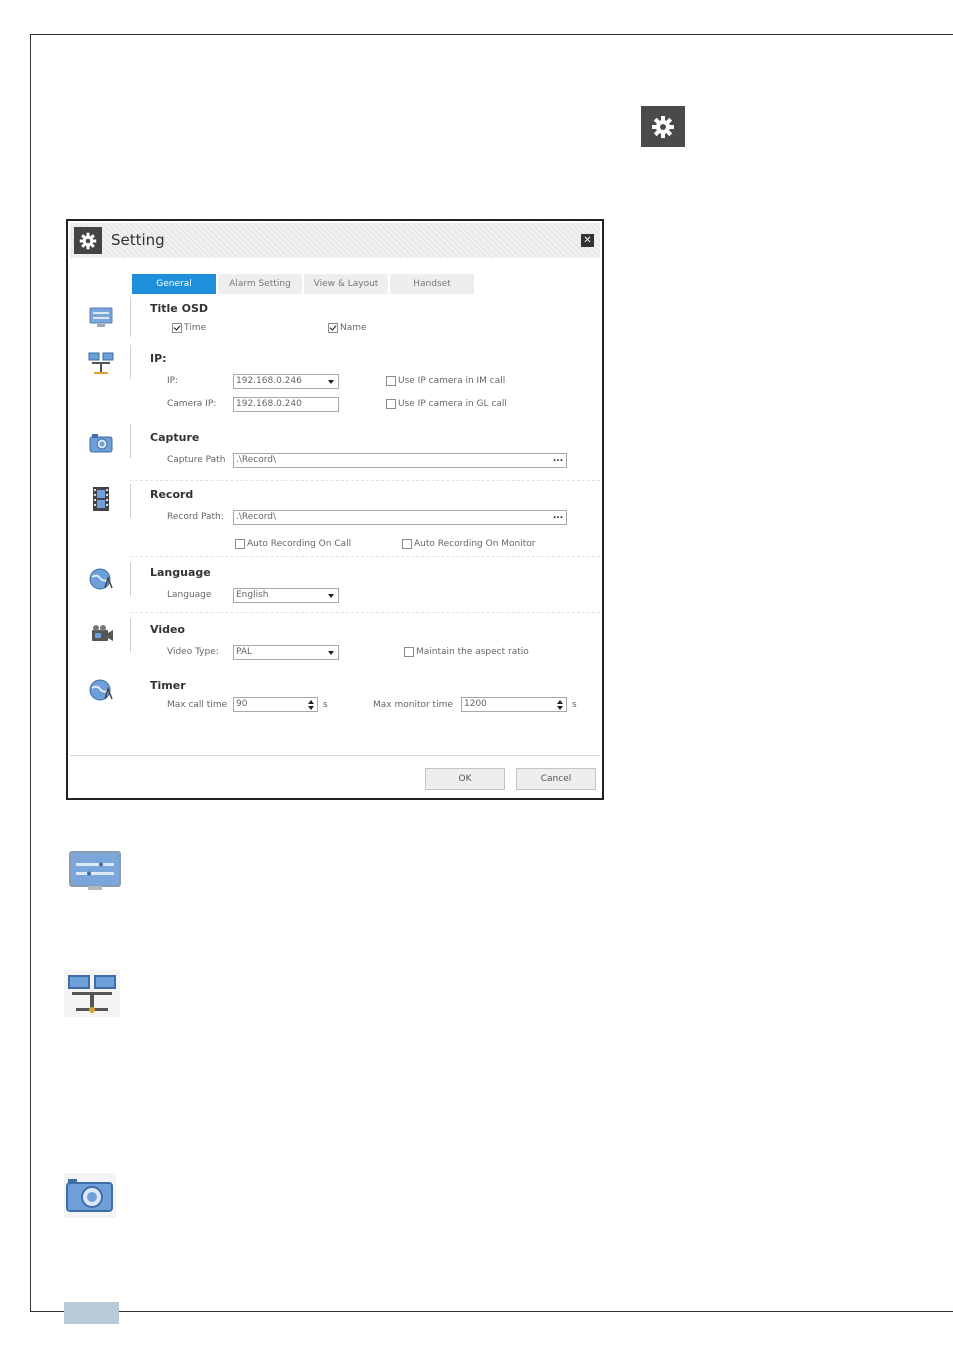 This screenshot has width=953, height=1352. I want to click on maintain-aspect-checkbox: Maintain the aspect ratio, so click(466, 652).